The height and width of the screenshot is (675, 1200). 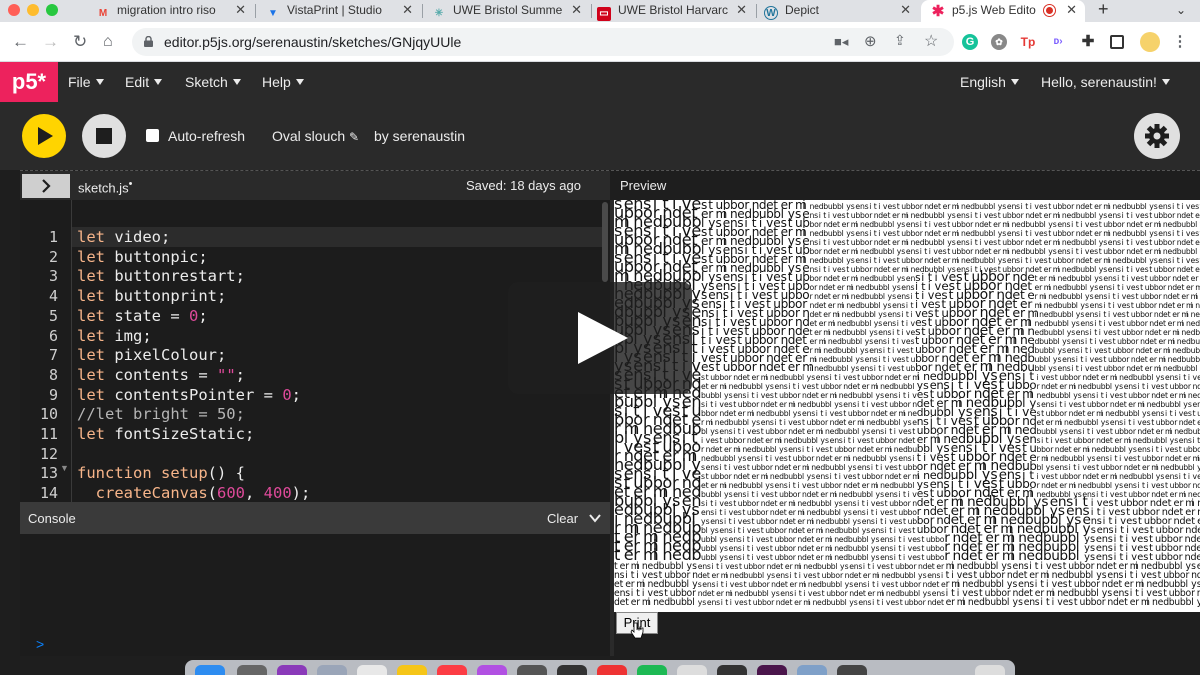 I want to click on trash-icon, so click(x=990, y=670).